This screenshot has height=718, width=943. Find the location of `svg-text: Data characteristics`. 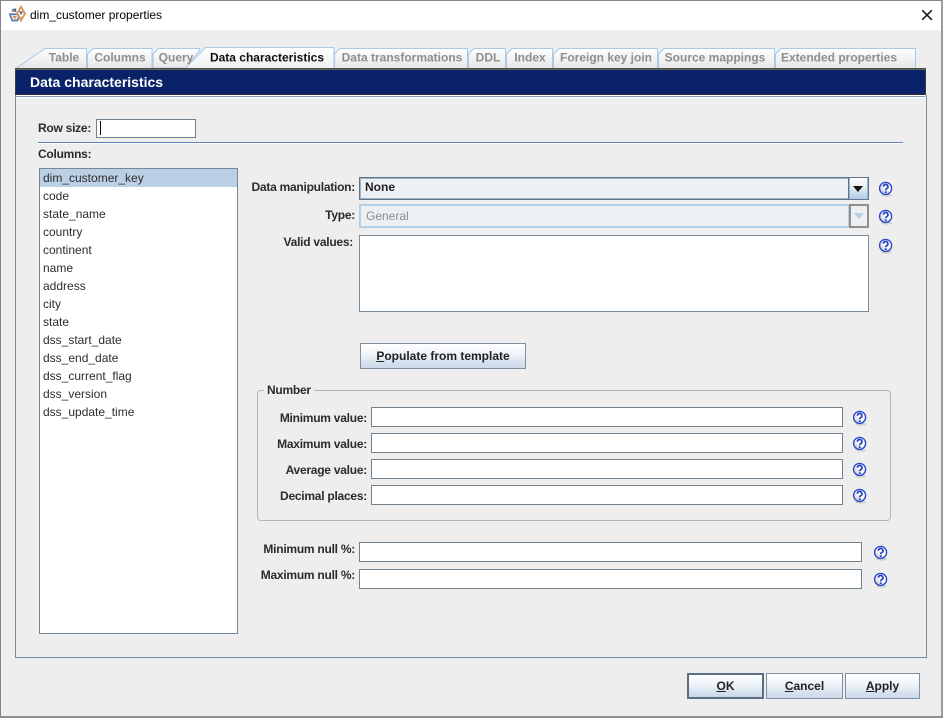

svg-text: Data characteristics is located at coordinates (267, 58).